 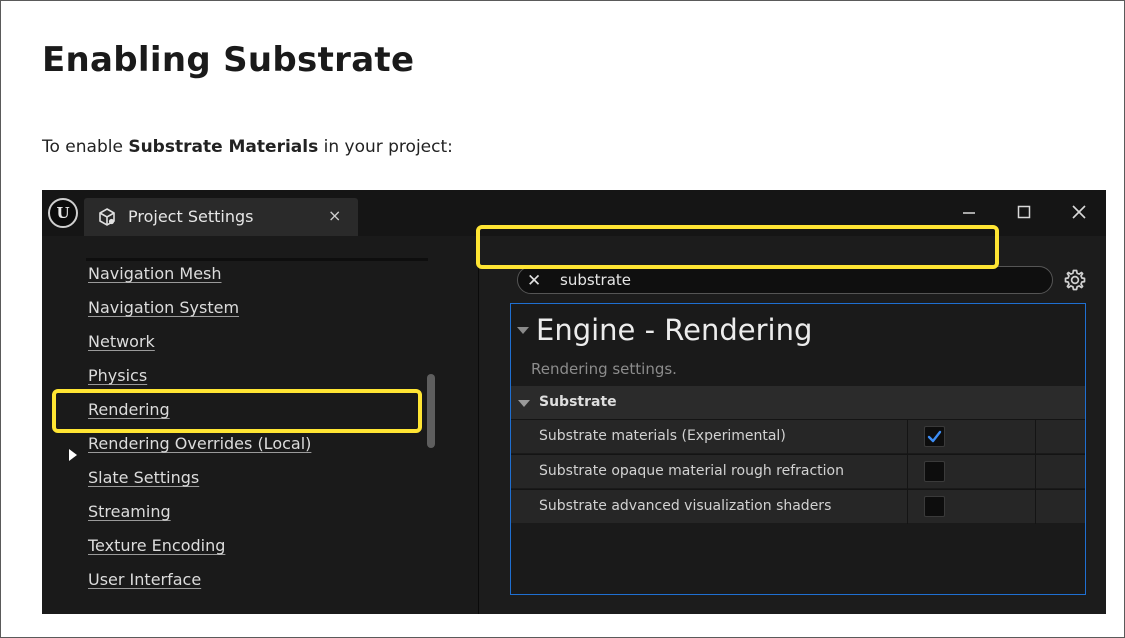 What do you see at coordinates (85, 147) in the screenshot?
I see `intro-prefix: To enable` at bounding box center [85, 147].